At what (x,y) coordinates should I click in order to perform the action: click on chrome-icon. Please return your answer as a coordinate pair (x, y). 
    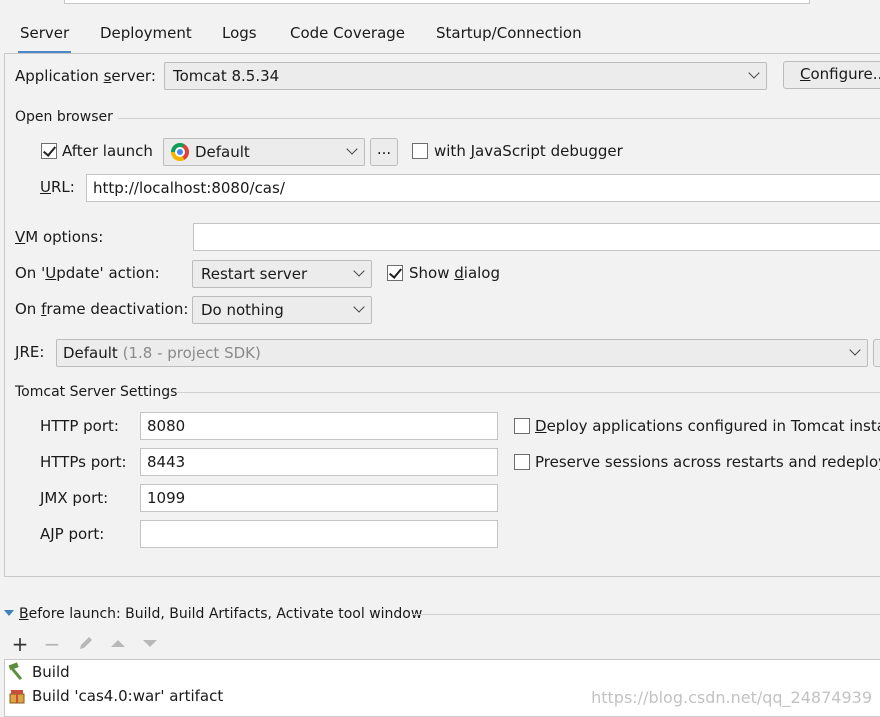
    Looking at the image, I should click on (180, 152).